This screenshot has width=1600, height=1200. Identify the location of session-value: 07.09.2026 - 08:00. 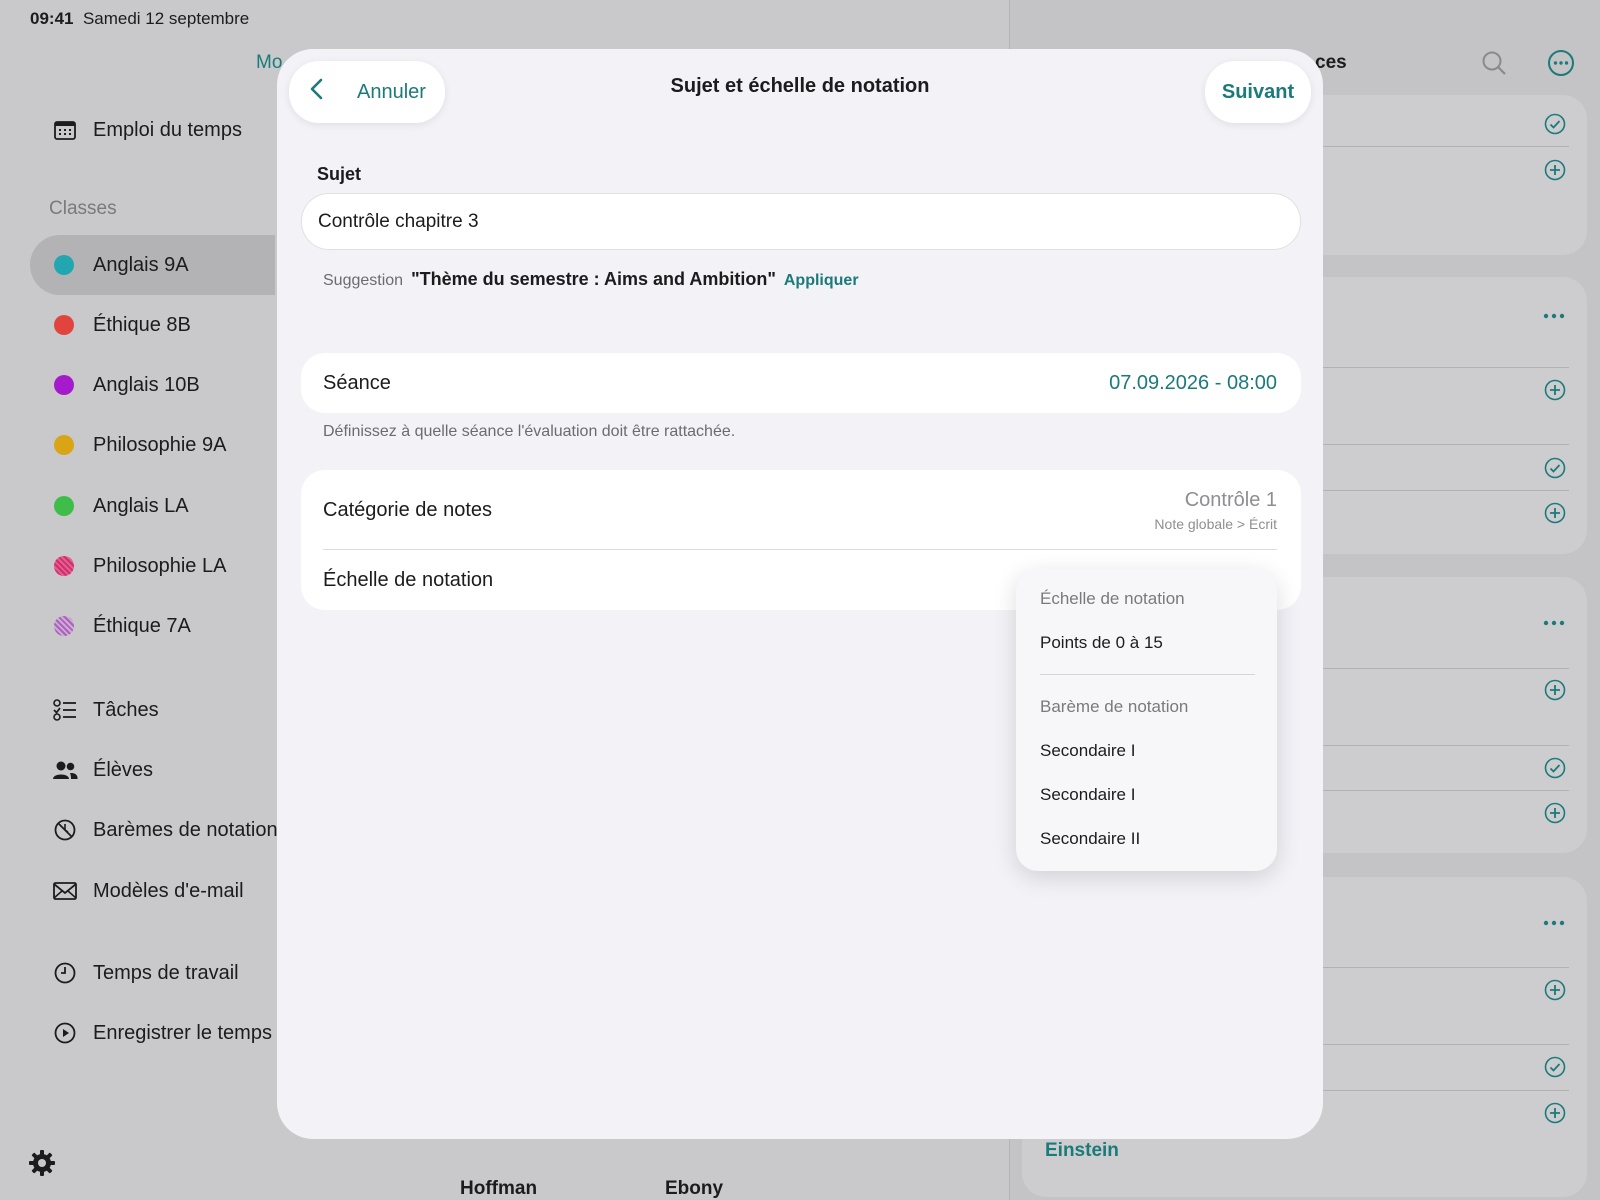
(1193, 383).